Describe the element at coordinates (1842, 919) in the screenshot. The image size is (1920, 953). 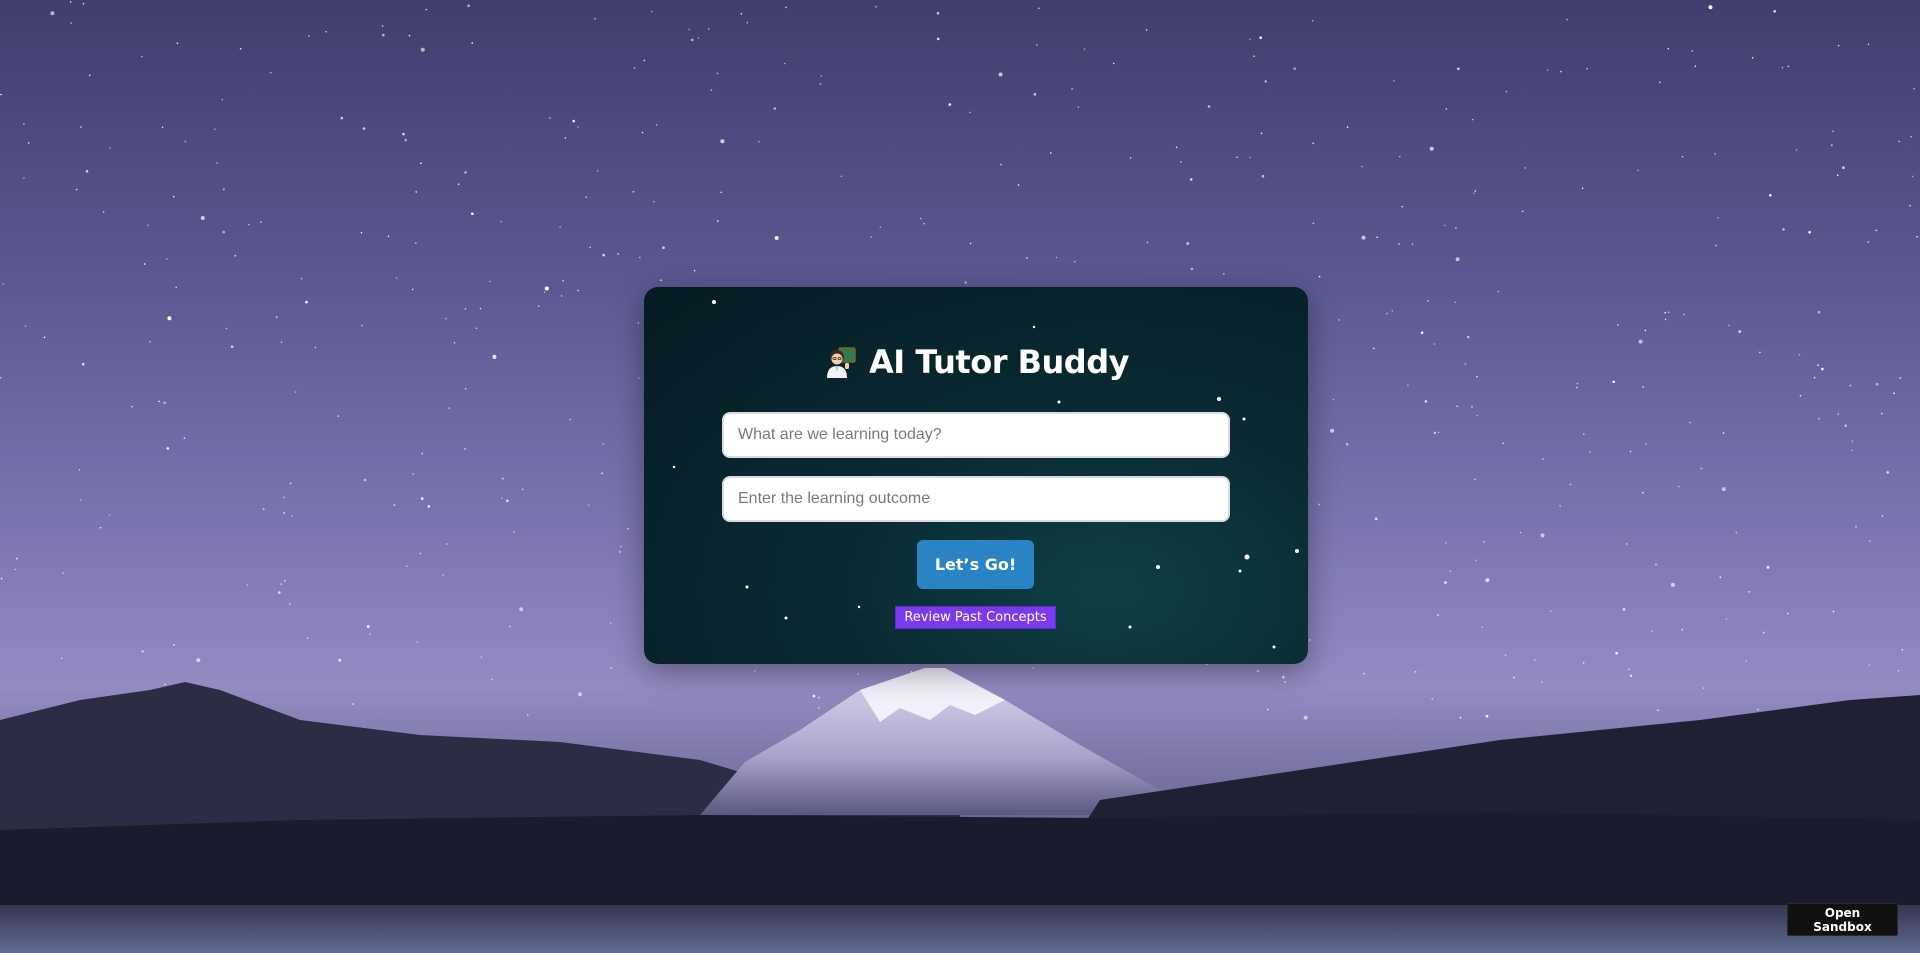
I see `open-sandbox-button: Open Sandbox` at that location.